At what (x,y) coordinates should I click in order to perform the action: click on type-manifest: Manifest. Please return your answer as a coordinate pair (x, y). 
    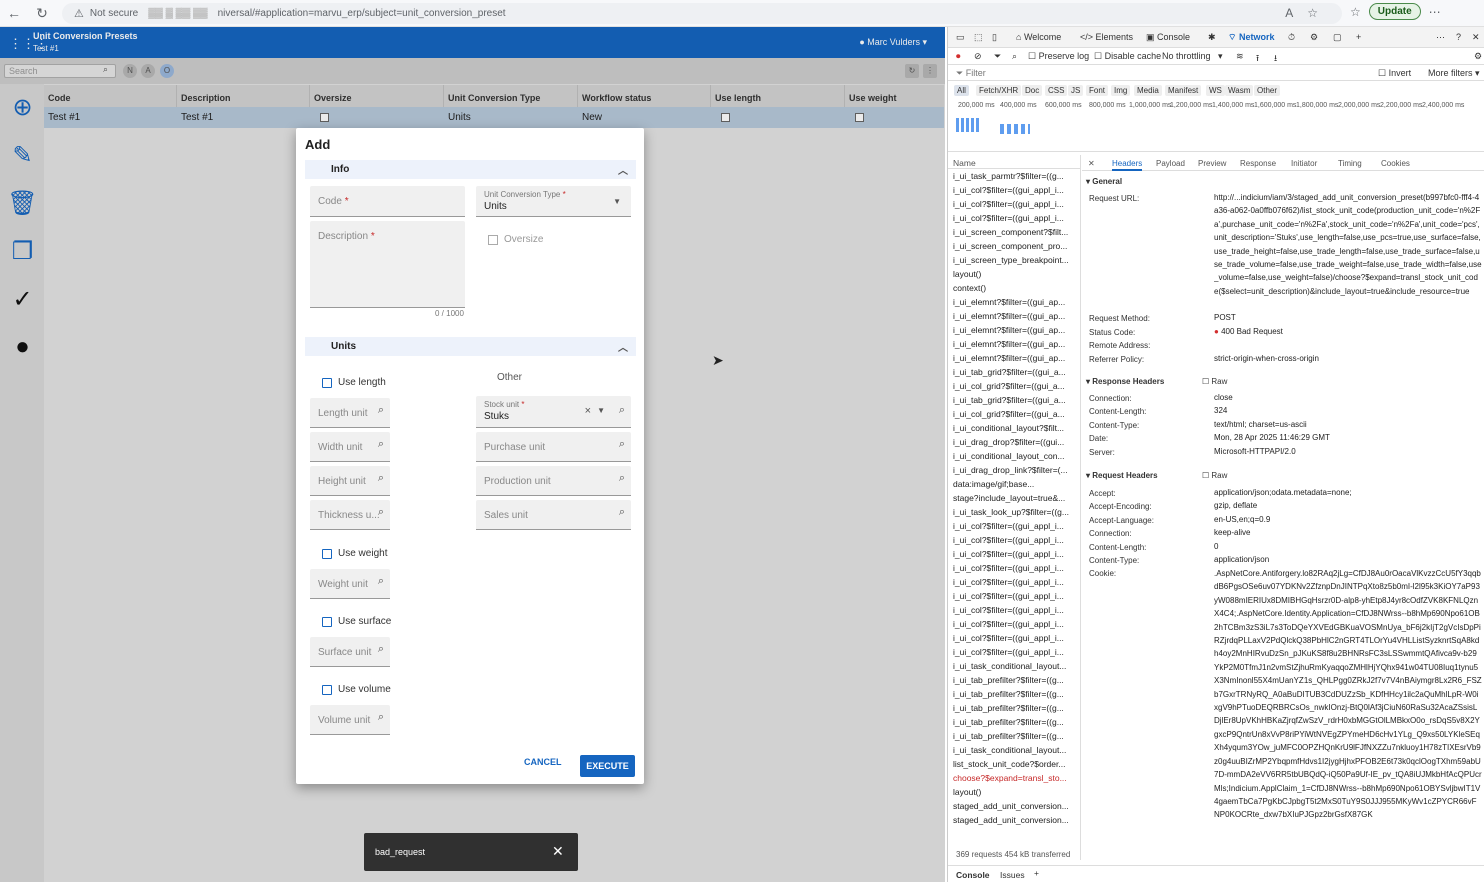
    Looking at the image, I should click on (1183, 90).